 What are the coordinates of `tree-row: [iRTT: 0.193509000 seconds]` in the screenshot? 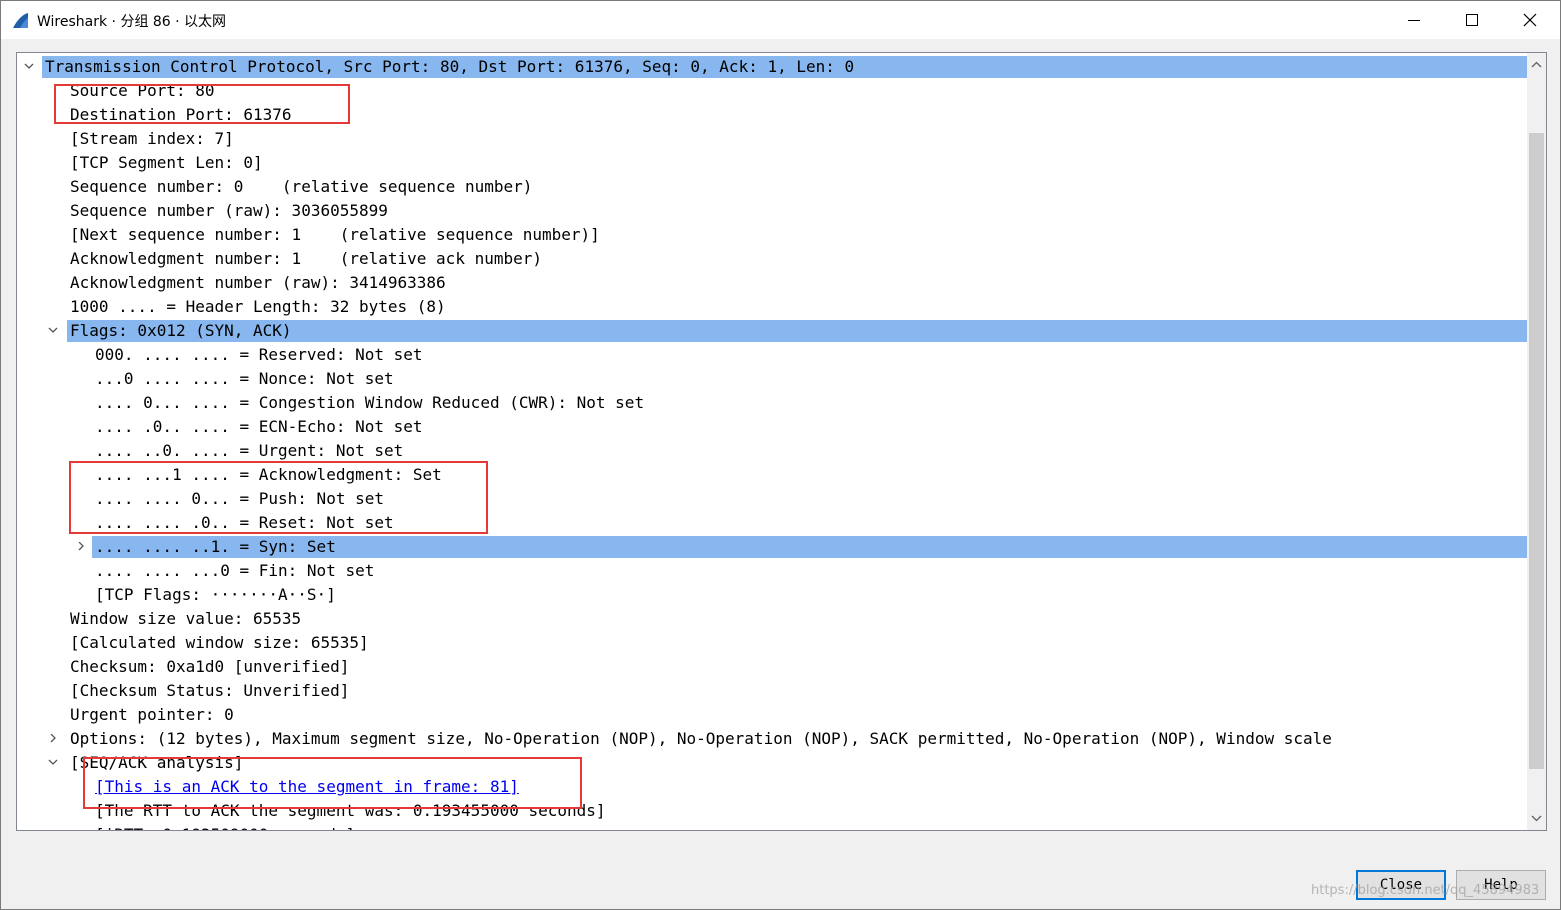 It's located at (772, 826).